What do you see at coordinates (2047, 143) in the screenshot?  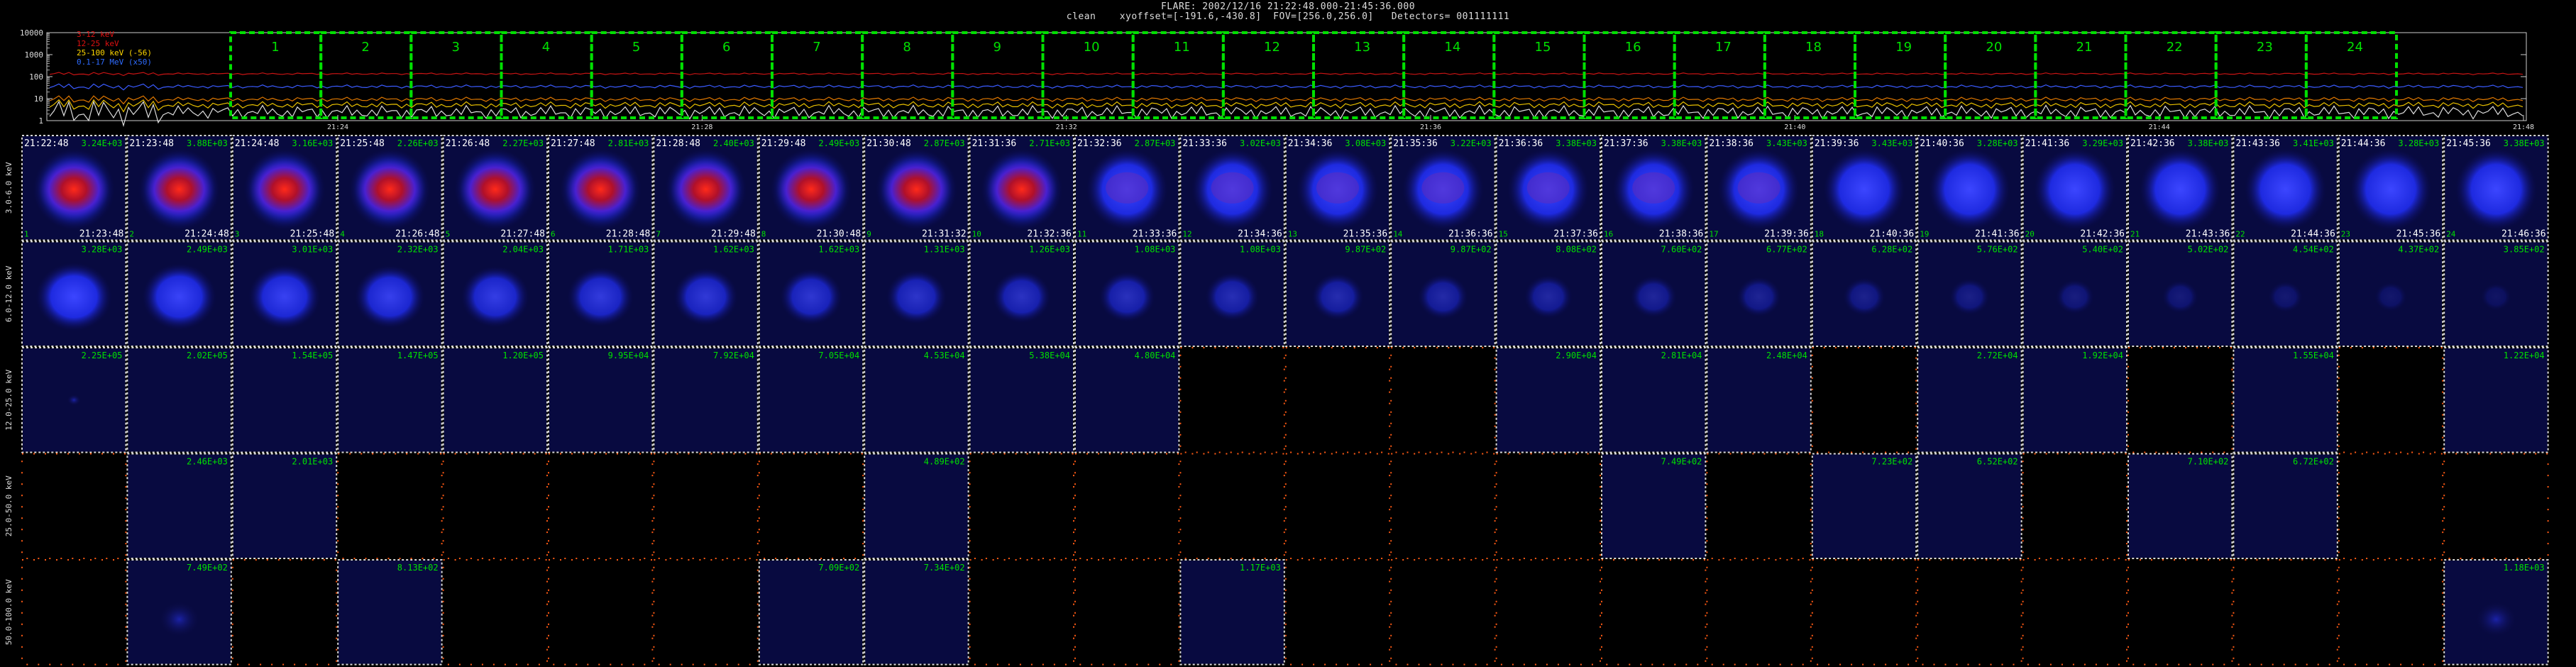 I see `cell-start-time: 21:41:36` at bounding box center [2047, 143].